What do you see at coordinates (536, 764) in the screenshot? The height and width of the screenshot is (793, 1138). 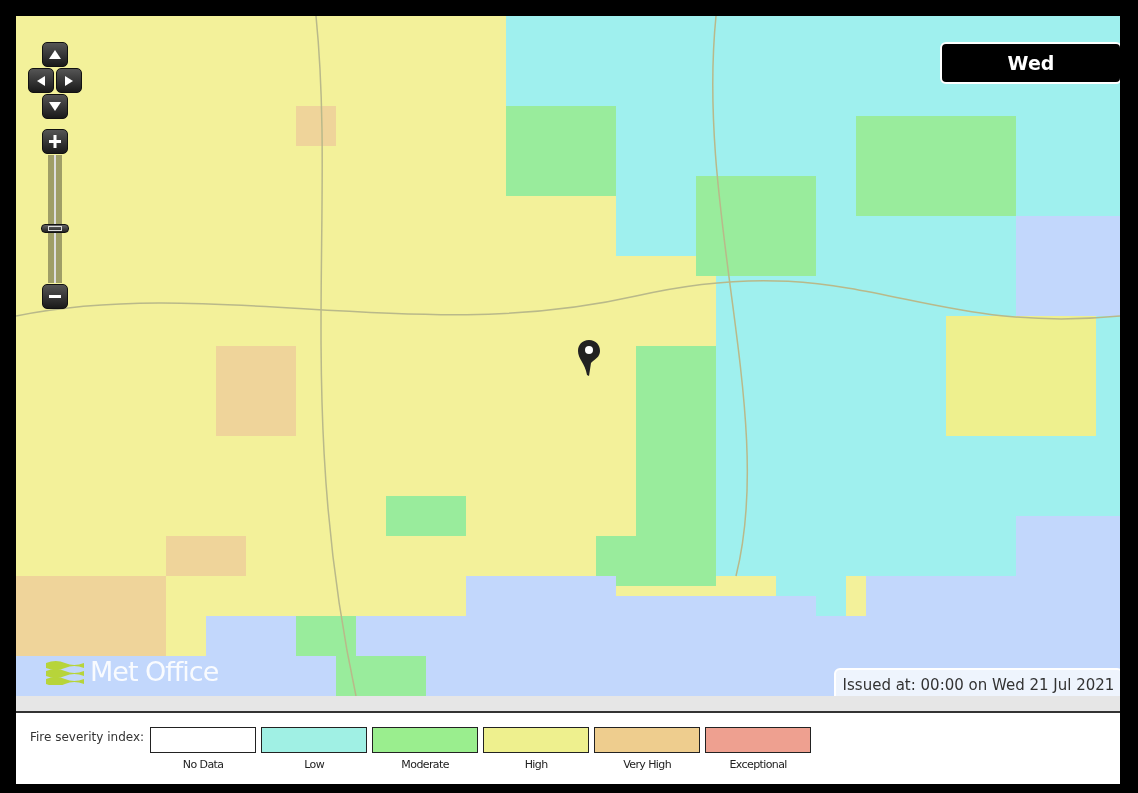 I see `legend-label: High` at bounding box center [536, 764].